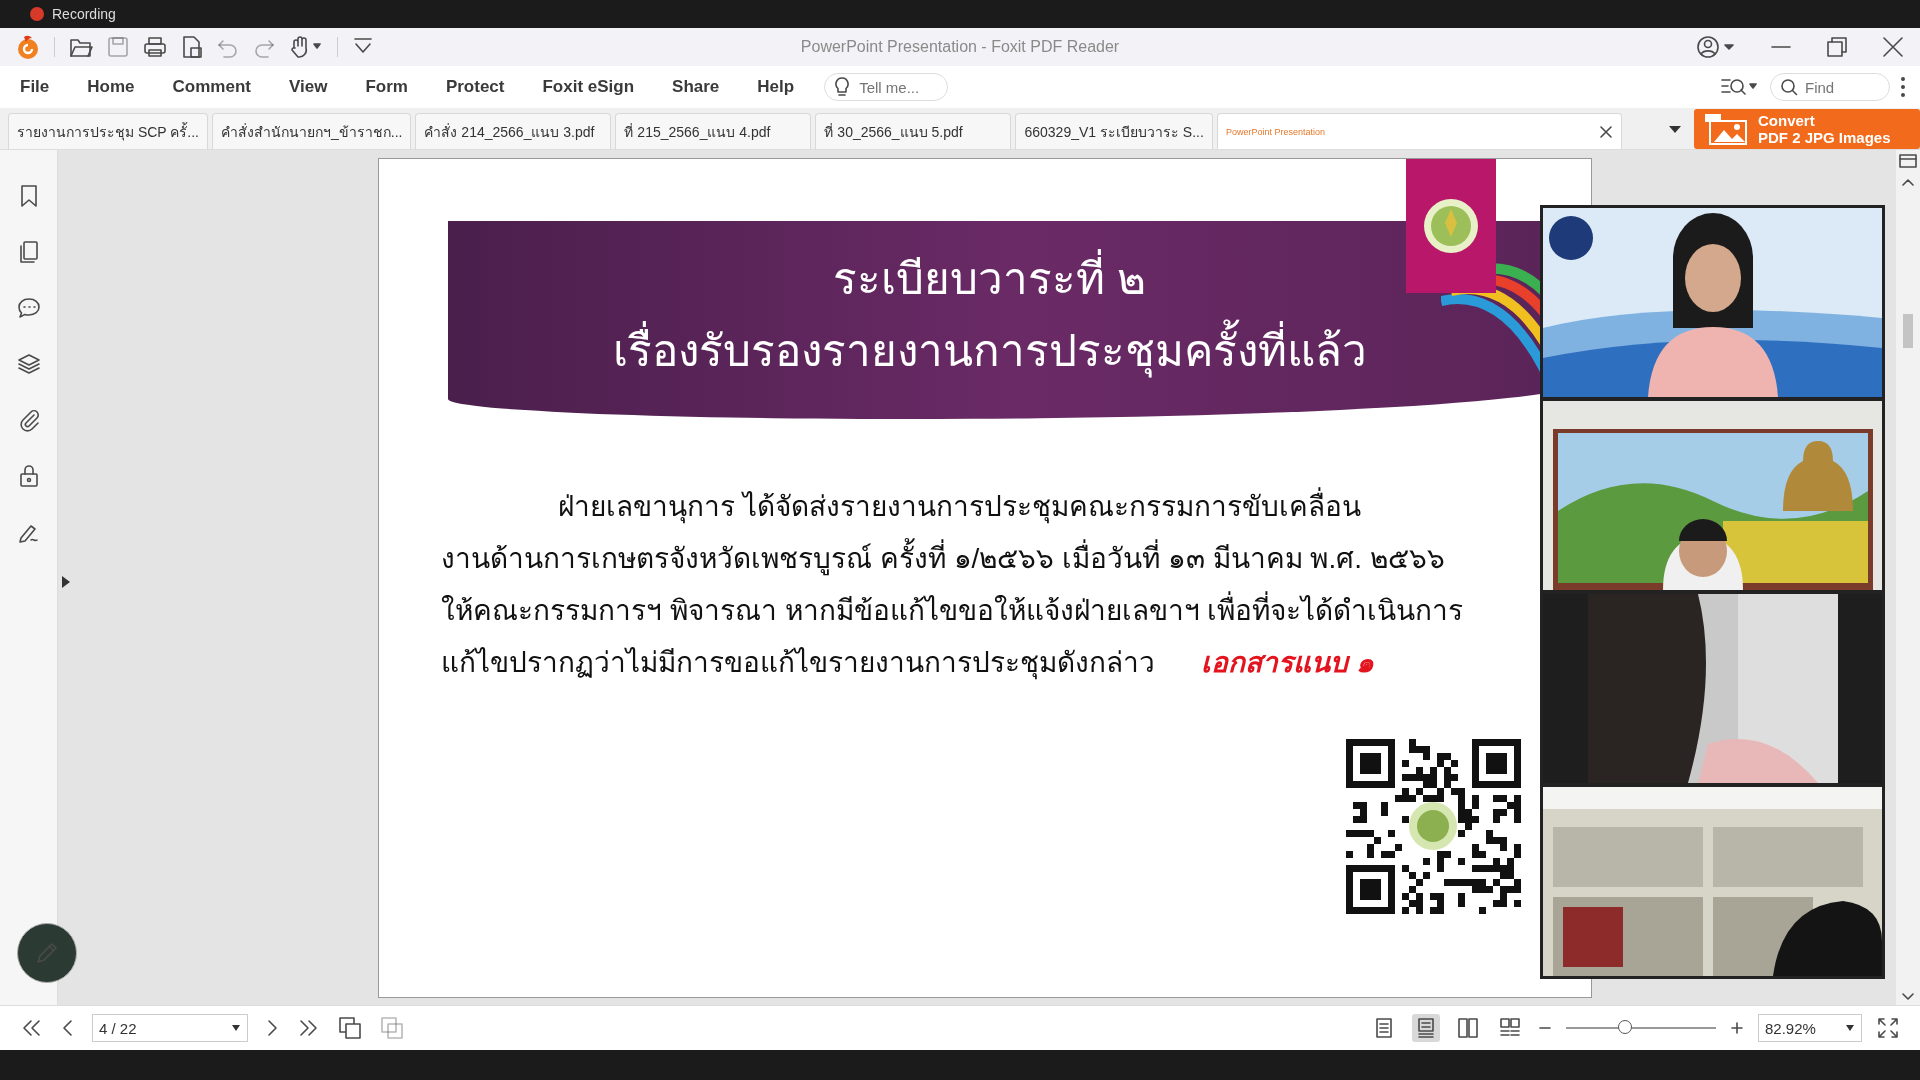 Image resolution: width=1920 pixels, height=1080 pixels. What do you see at coordinates (960, 47) in the screenshot?
I see `window-title: PowerPoint Presentation - Foxit PDF Reader` at bounding box center [960, 47].